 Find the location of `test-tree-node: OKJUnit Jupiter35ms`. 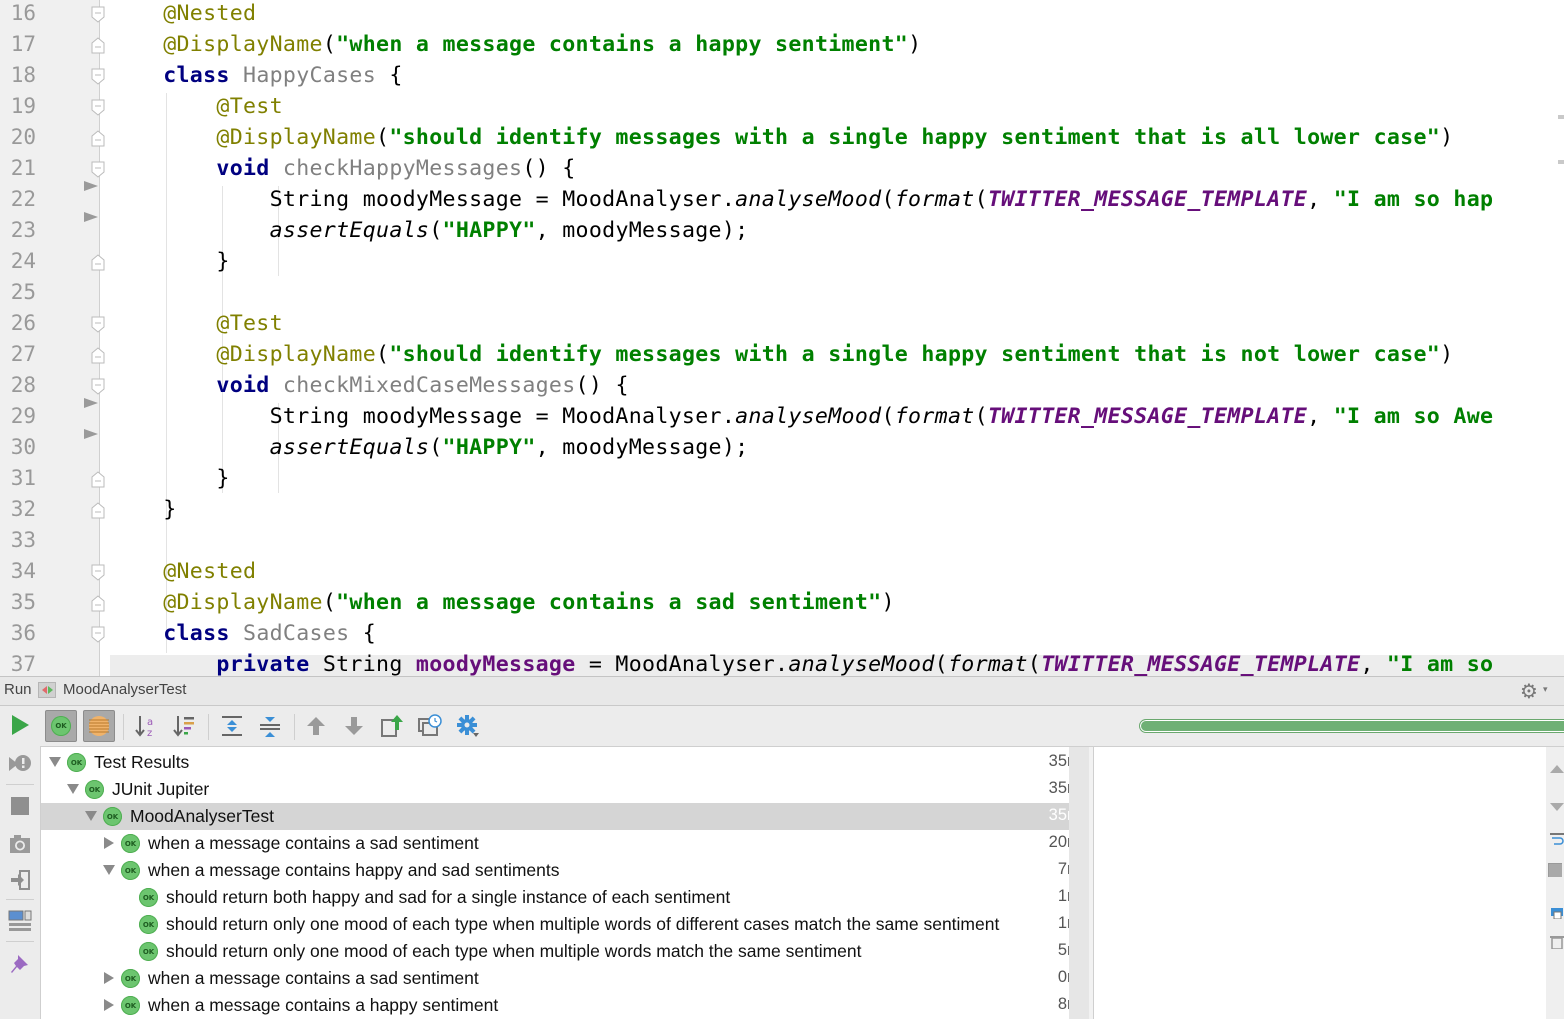

test-tree-node: OKJUnit Jupiter35ms is located at coordinates (565, 789).